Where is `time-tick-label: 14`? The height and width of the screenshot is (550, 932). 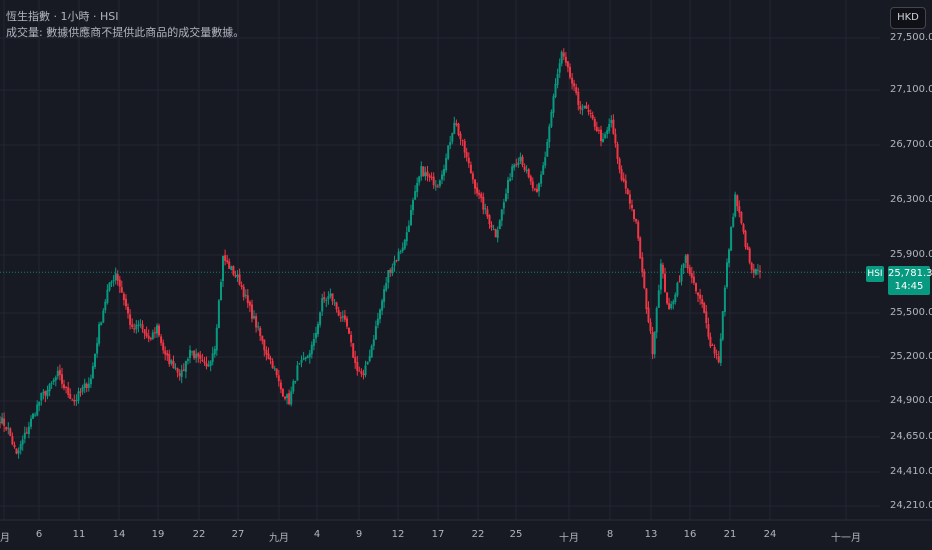
time-tick-label: 14 is located at coordinates (119, 534).